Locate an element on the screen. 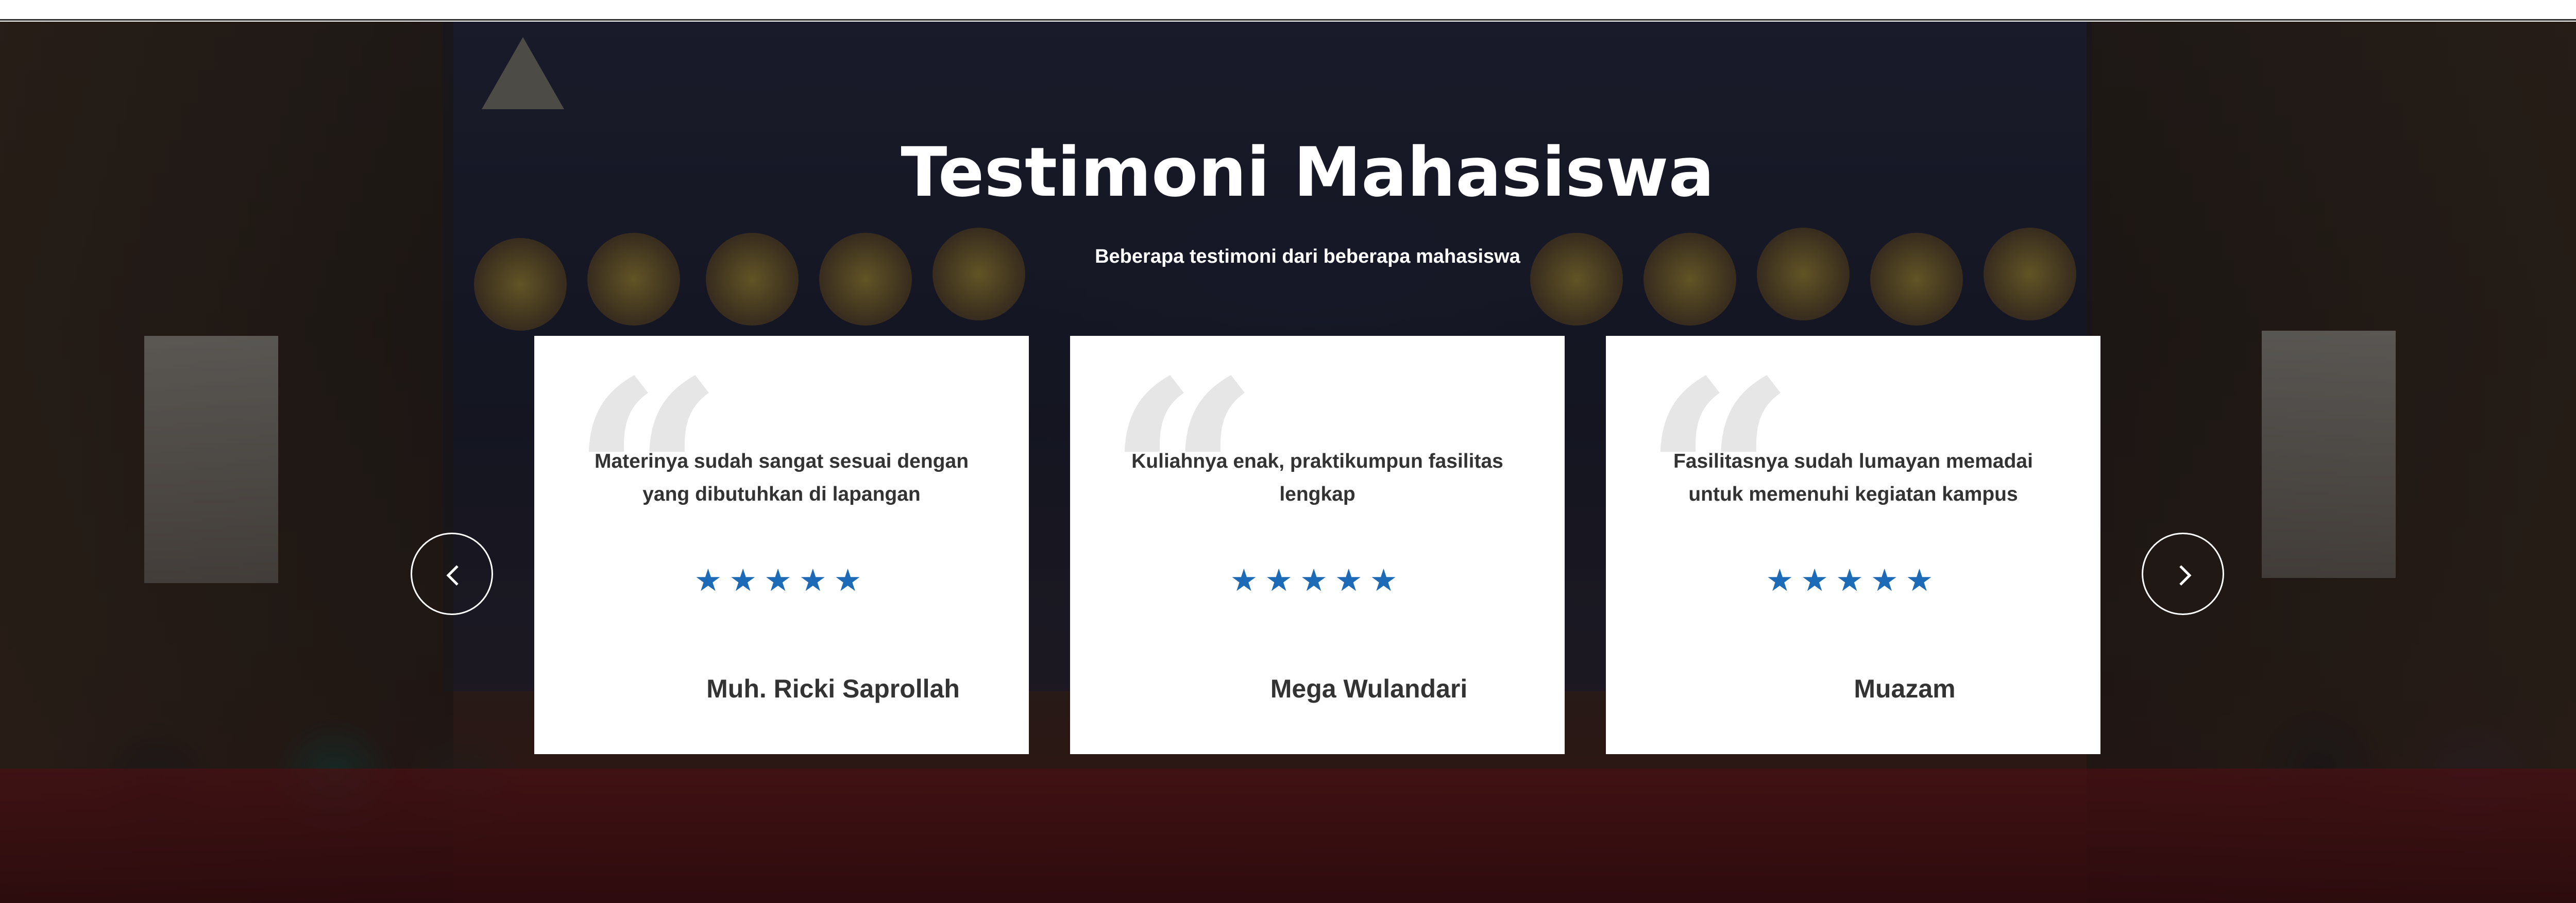  section-title: Testimoni Mahasiswa is located at coordinates (1308, 172).